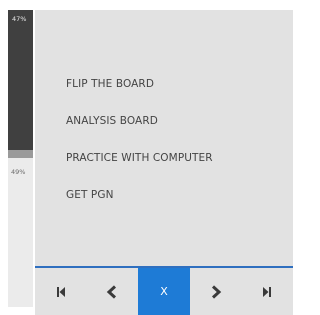  What do you see at coordinates (139, 158) in the screenshot?
I see `practice-with-computer-menu-item: PRACTICE WITH COMPUTER` at bounding box center [139, 158].